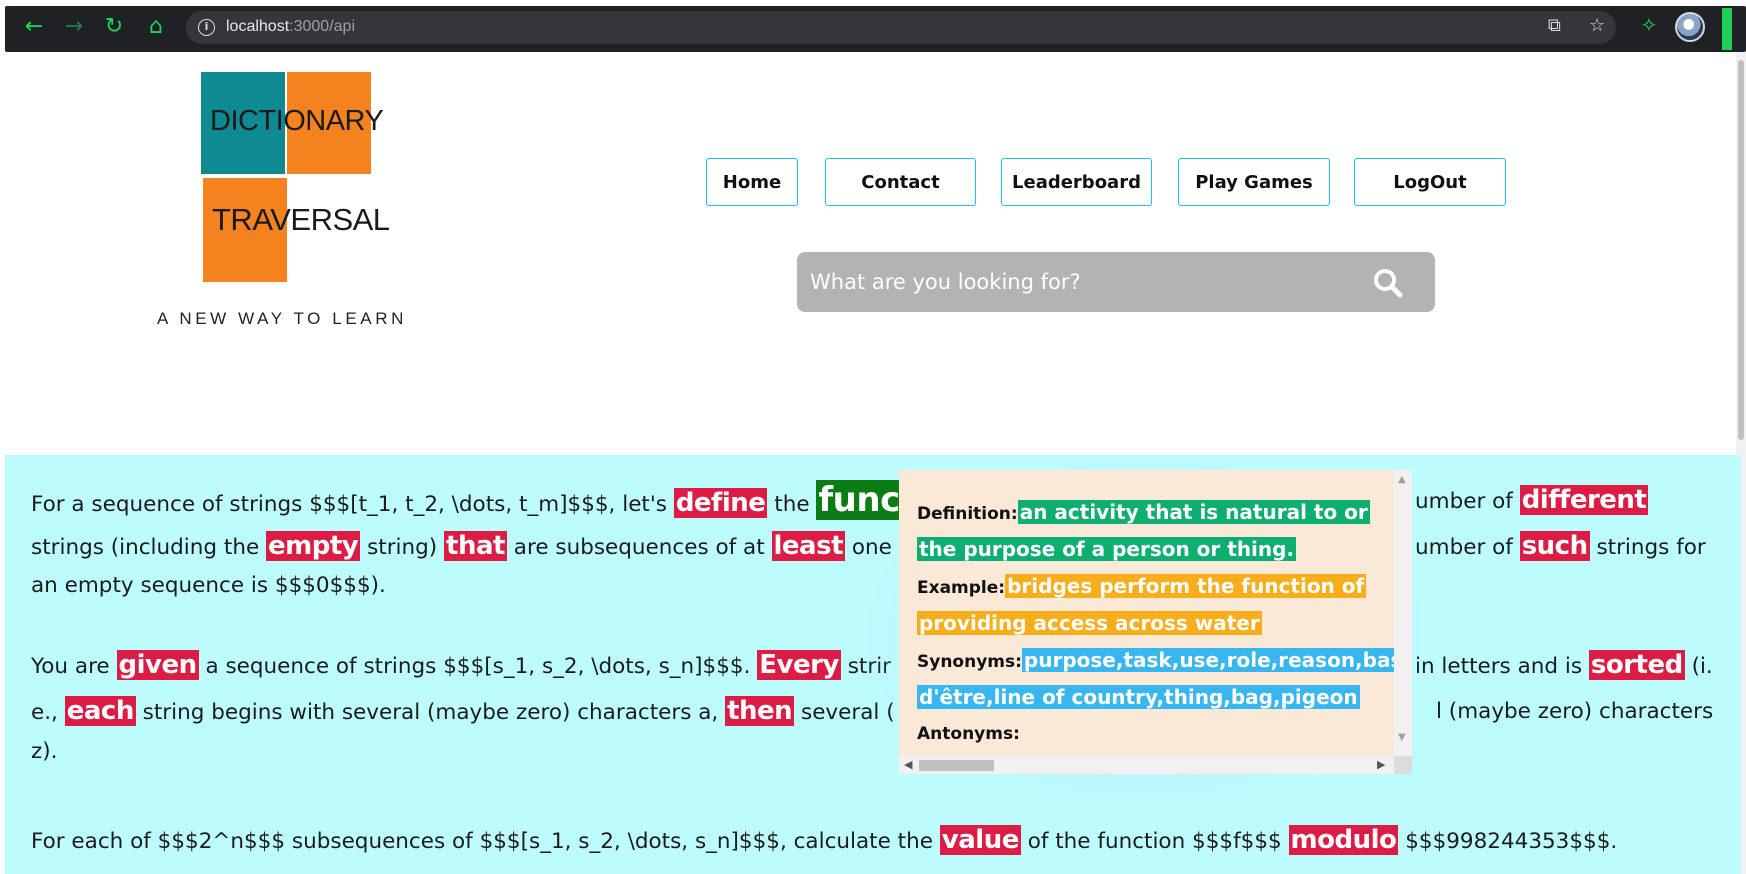  What do you see at coordinates (44, 751) in the screenshot?
I see `paragraph-line: z).` at bounding box center [44, 751].